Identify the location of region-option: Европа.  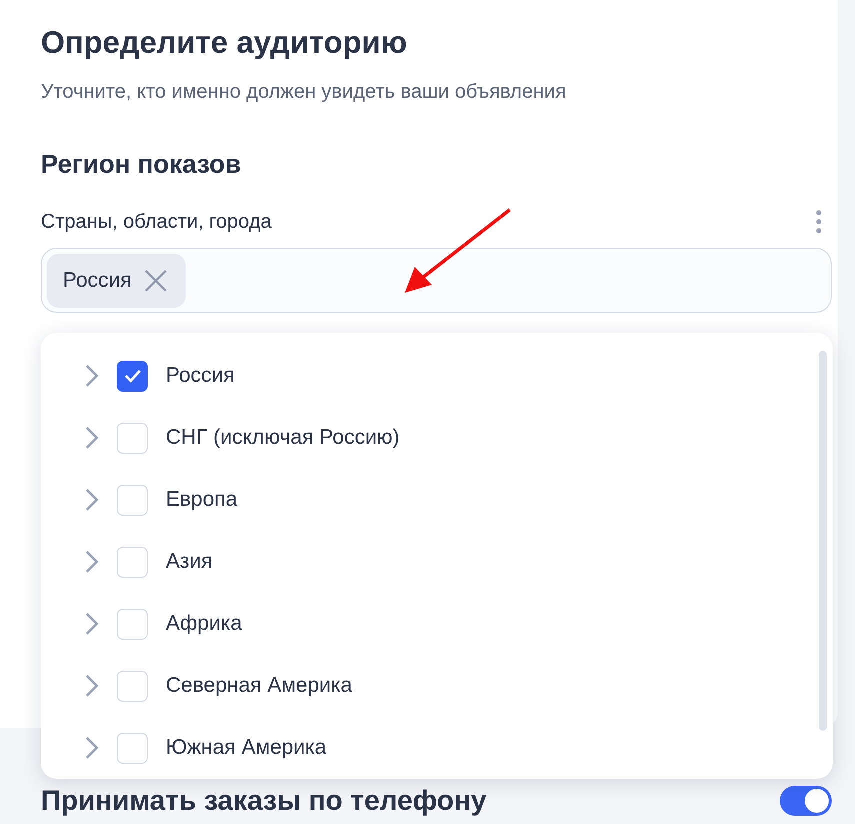
(427, 500).